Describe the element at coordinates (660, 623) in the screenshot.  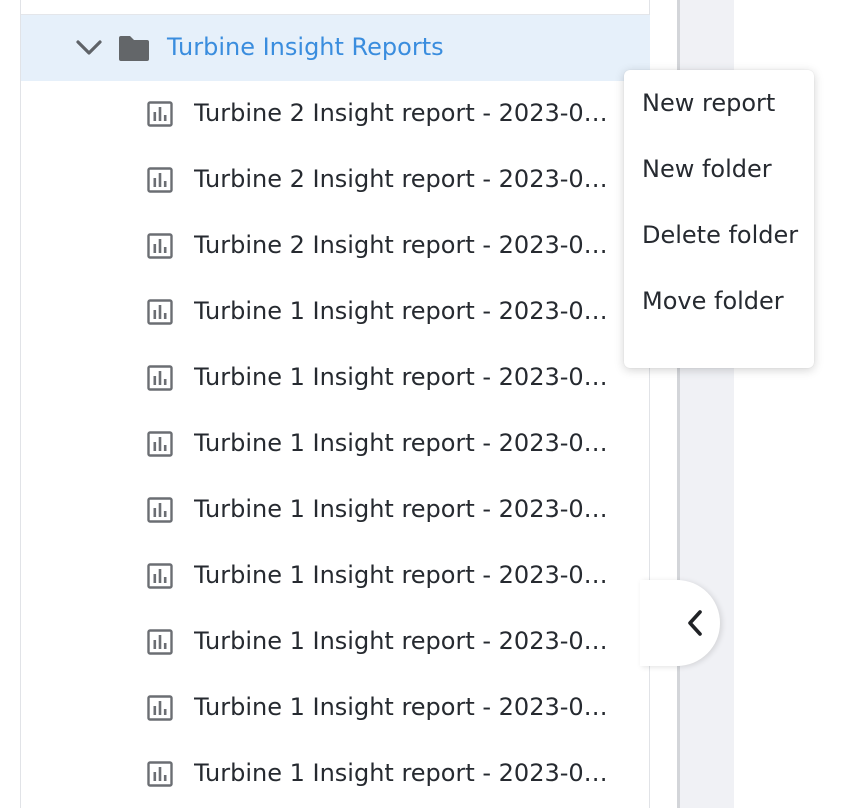
I see `collapse-tab-mask` at that location.